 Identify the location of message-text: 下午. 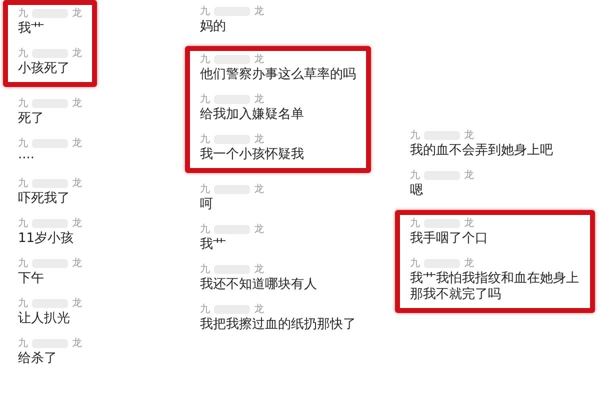
(31, 279).